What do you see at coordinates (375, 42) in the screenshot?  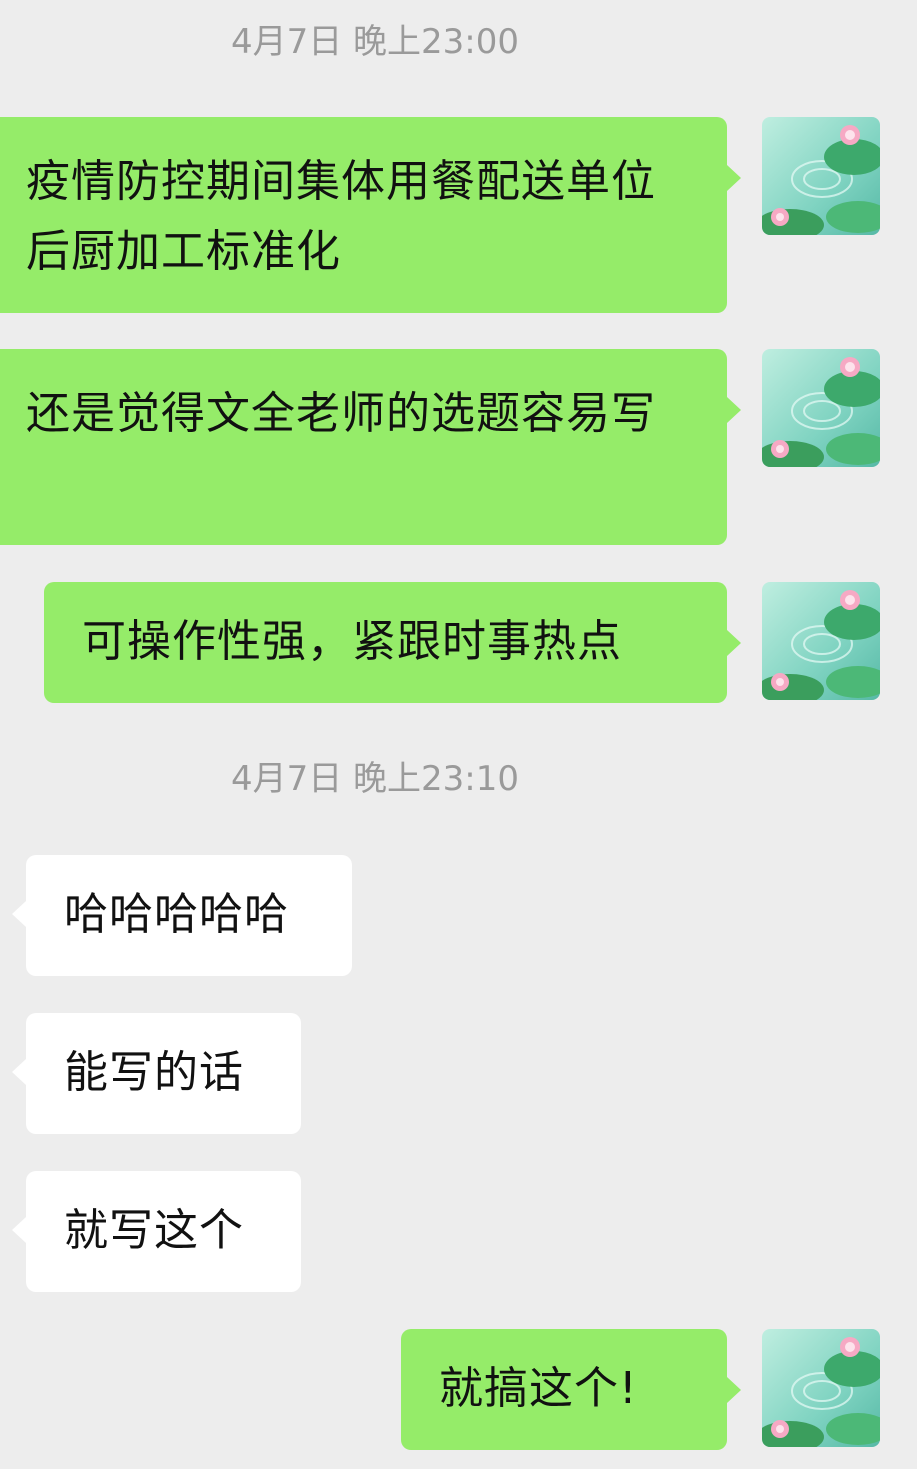 I see `timestamp: 4月7日 晚上23:00` at bounding box center [375, 42].